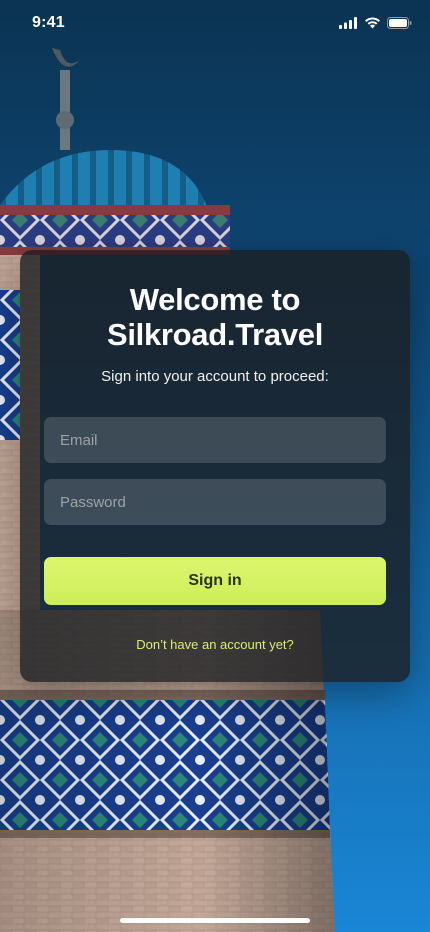 This screenshot has width=430, height=932. What do you see at coordinates (372, 23) in the screenshot?
I see `wifi-icon` at bounding box center [372, 23].